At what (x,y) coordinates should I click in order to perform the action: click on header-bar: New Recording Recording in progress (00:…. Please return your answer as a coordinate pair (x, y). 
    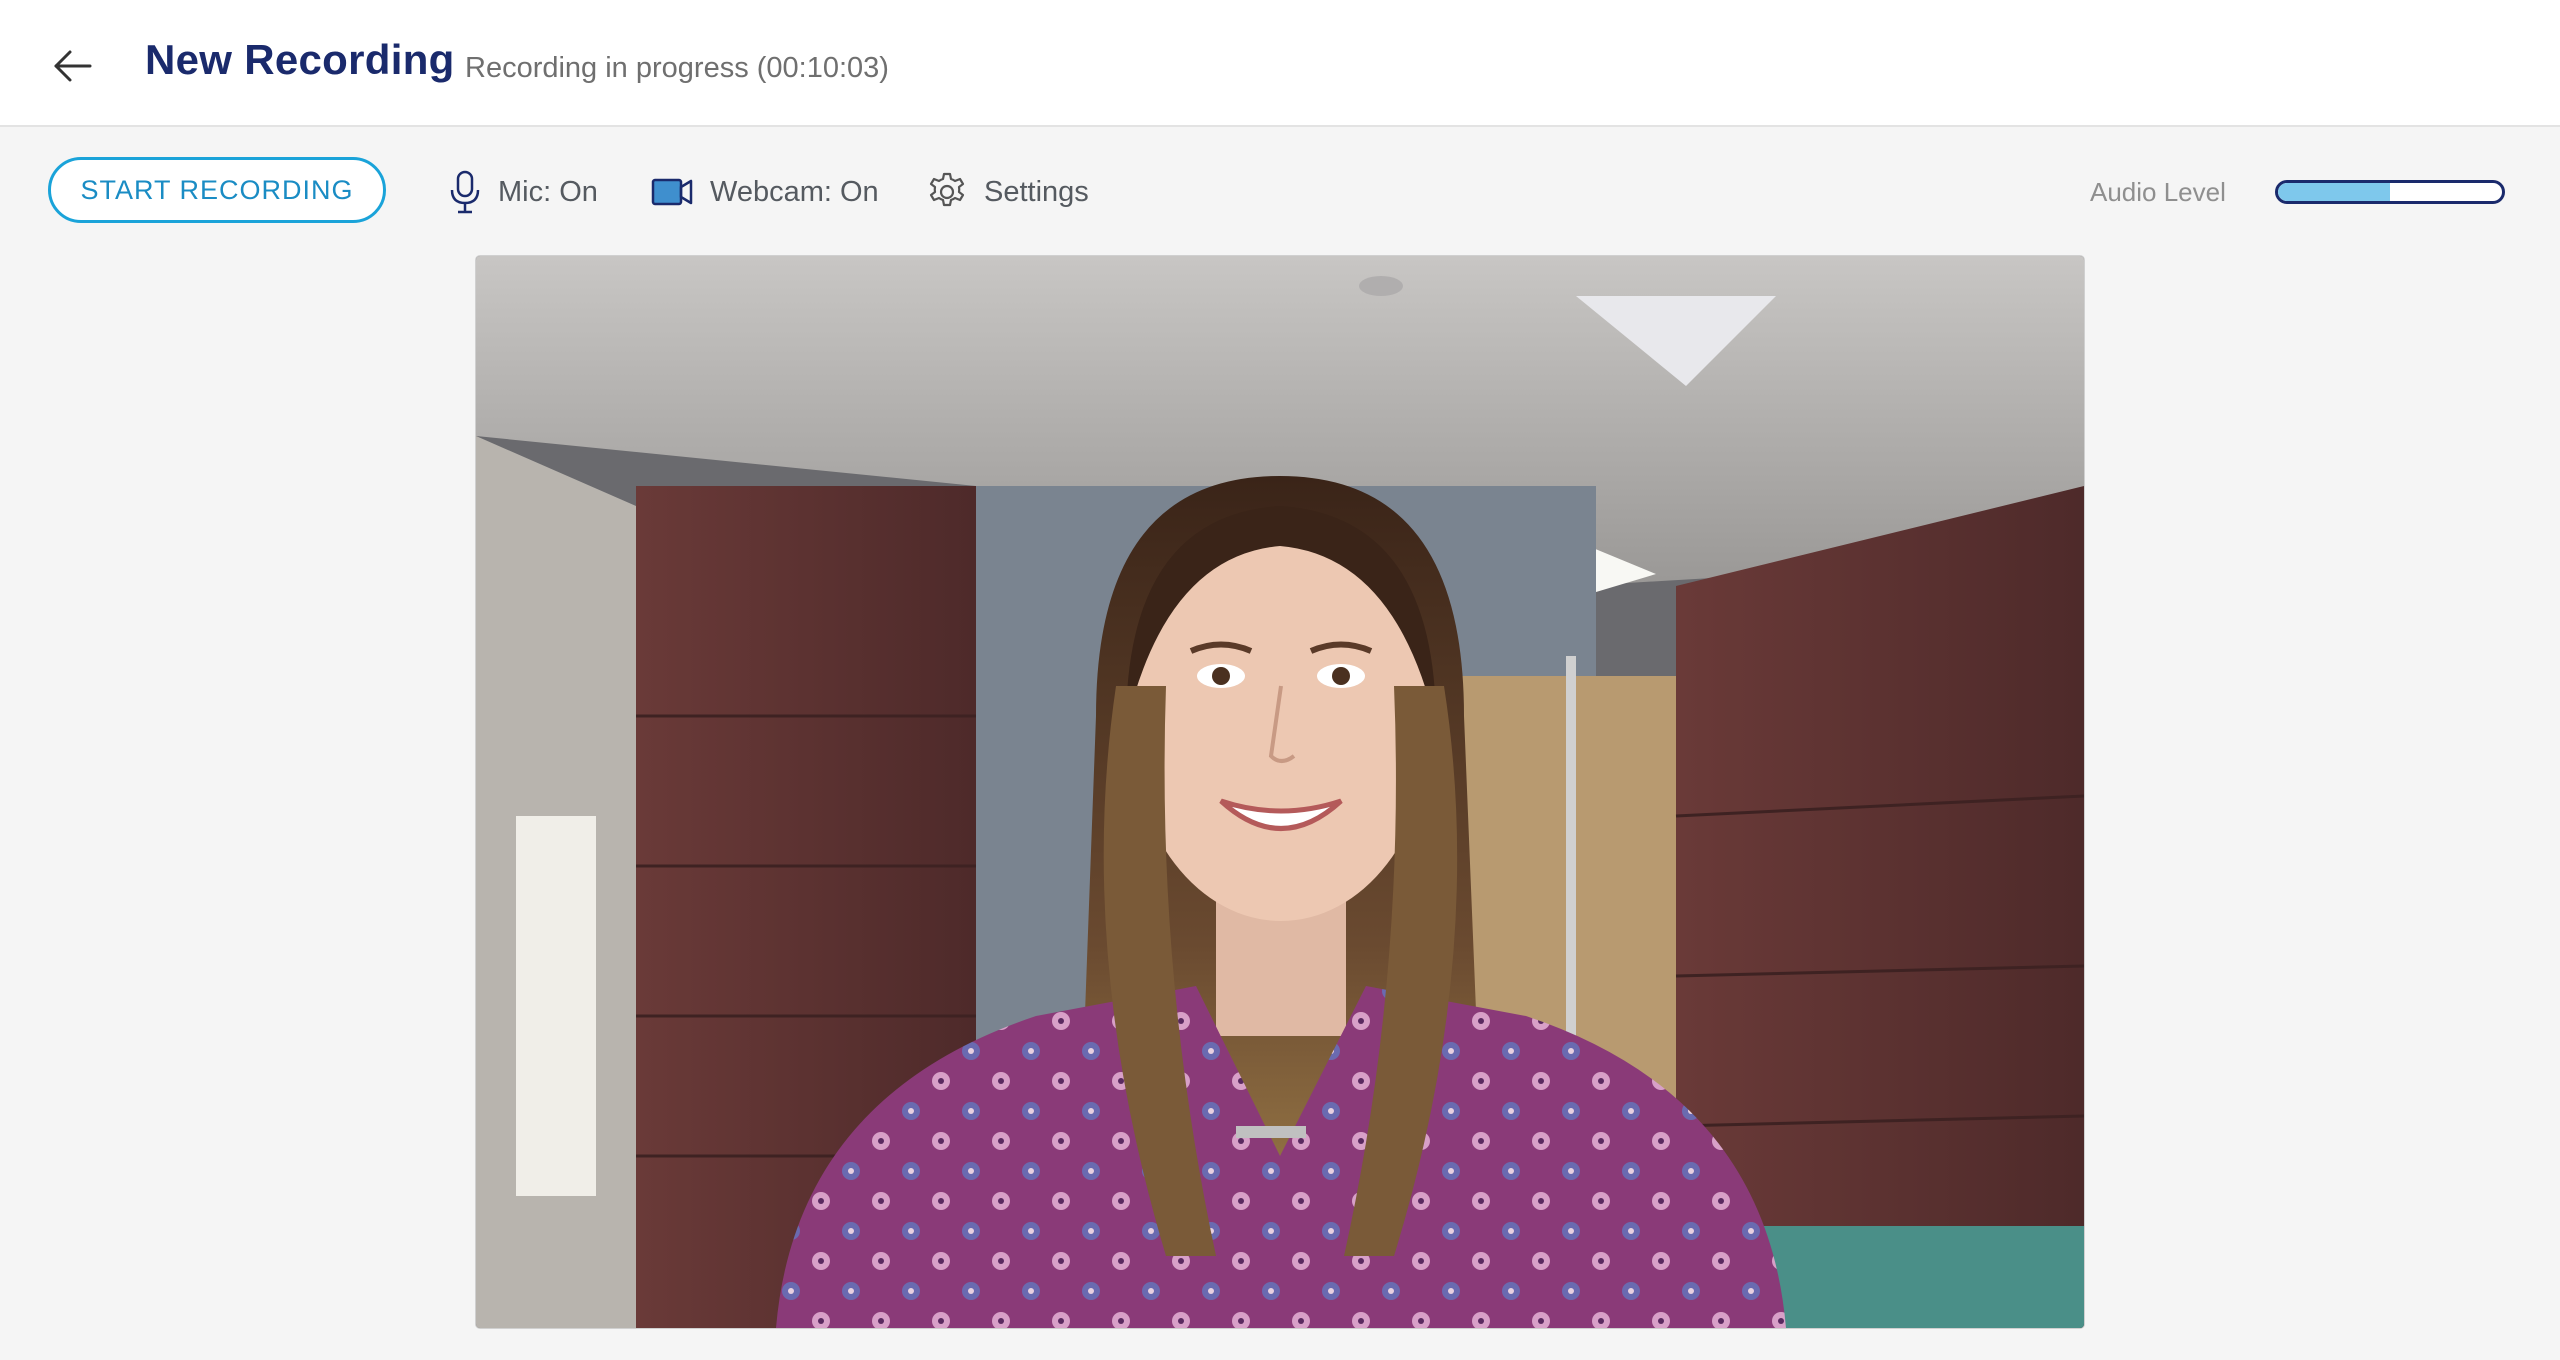
    Looking at the image, I should click on (1280, 63).